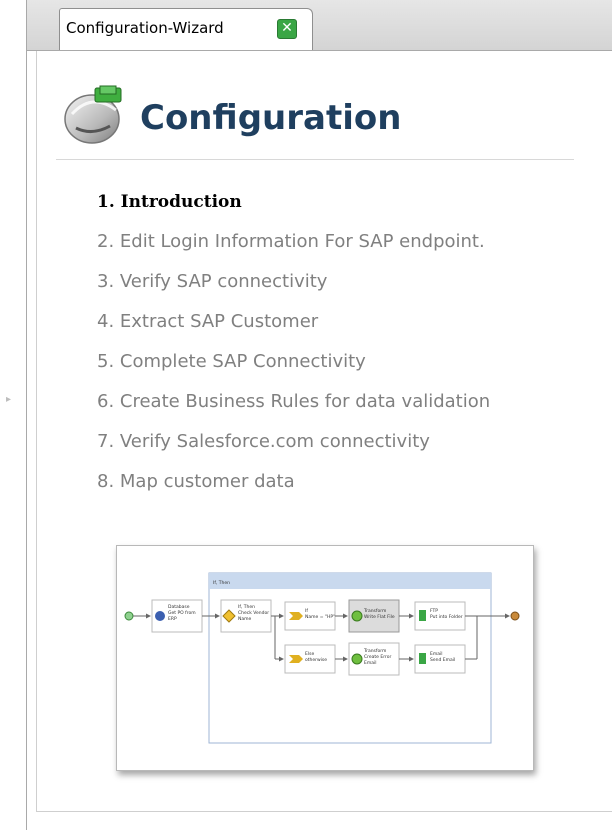  Describe the element at coordinates (293, 330) in the screenshot. I see `step-extract-customer: 4. Extract SAP Customer` at that location.